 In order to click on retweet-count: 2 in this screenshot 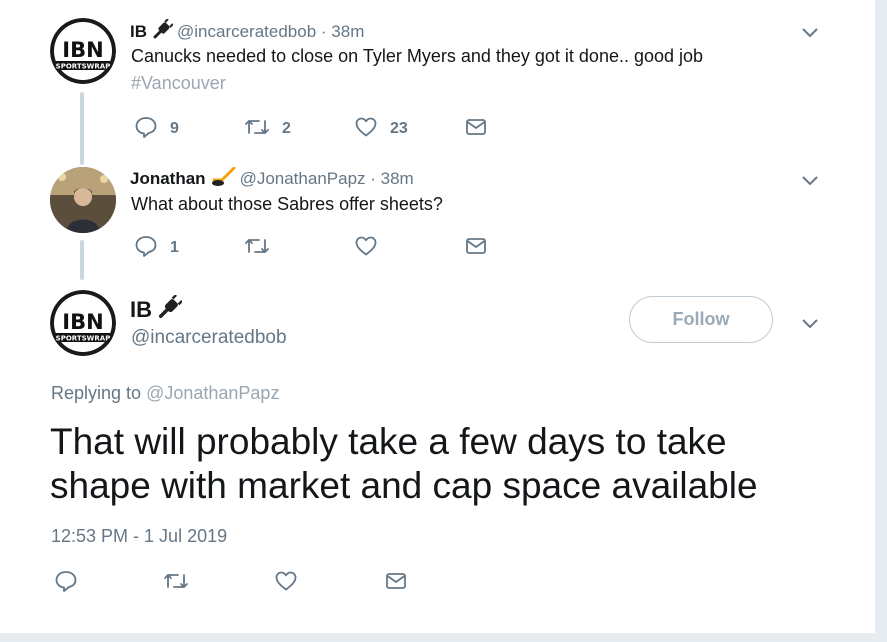, I will do `click(286, 128)`.